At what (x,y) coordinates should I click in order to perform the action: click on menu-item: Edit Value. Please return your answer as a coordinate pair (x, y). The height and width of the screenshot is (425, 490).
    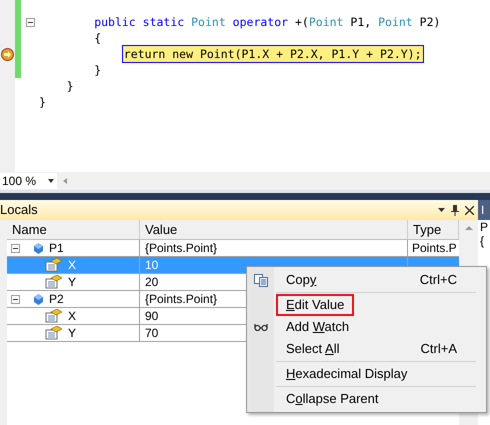
    Looking at the image, I should click on (315, 305).